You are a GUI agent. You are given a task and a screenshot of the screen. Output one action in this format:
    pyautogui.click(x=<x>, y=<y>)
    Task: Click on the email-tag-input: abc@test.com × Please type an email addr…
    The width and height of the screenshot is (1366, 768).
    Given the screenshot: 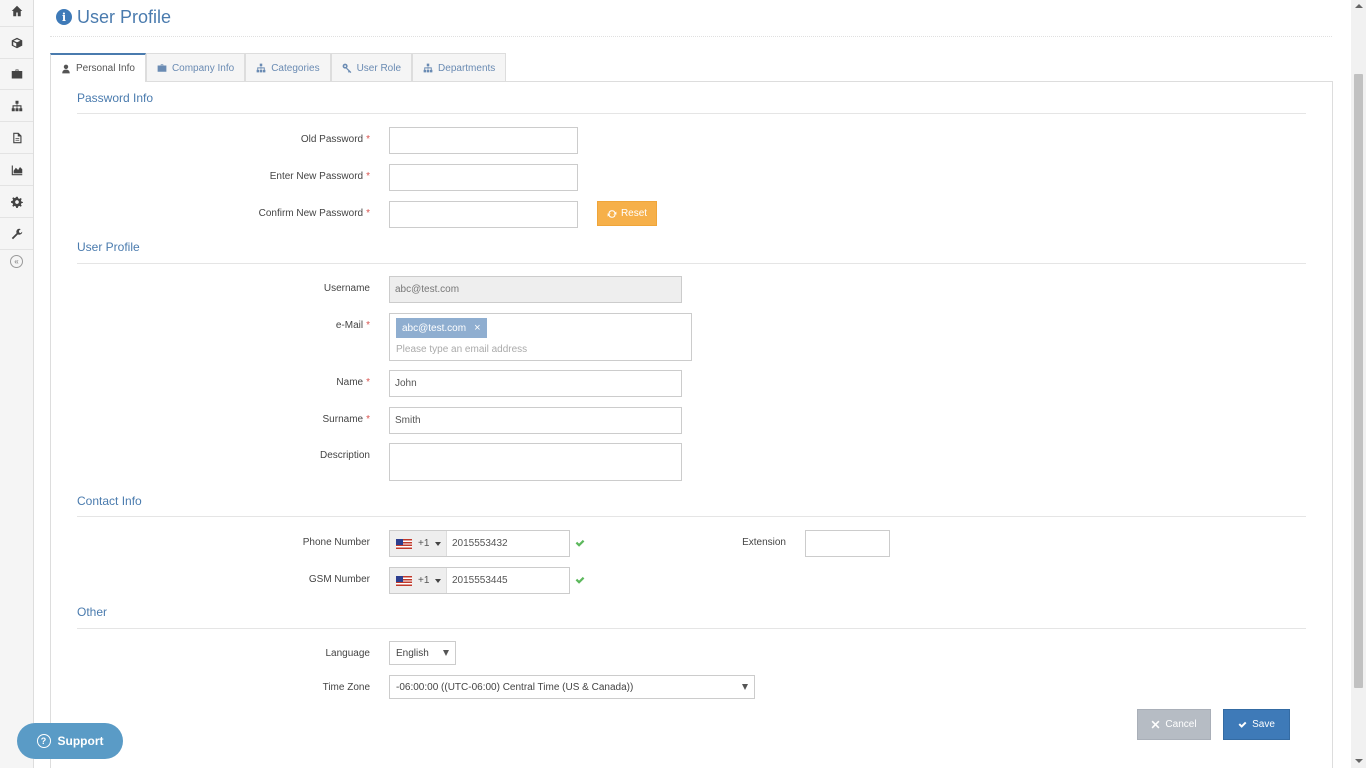 What is the action you would take?
    pyautogui.click(x=540, y=337)
    